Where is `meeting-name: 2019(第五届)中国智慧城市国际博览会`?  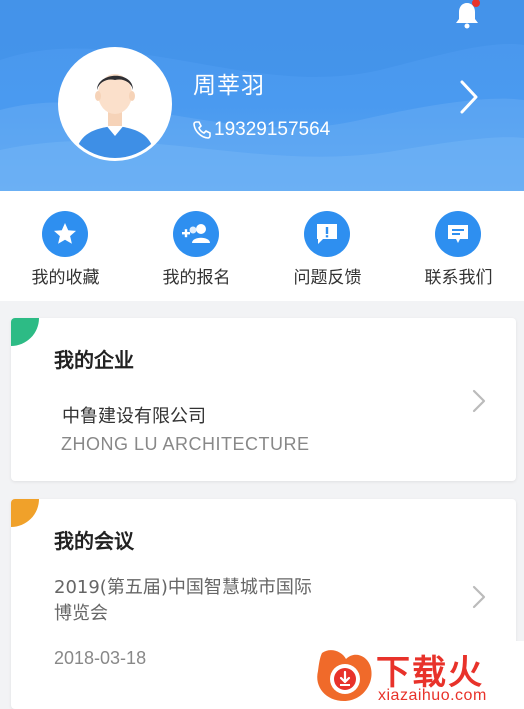
meeting-name: 2019(第五届)中国智慧城市国际博览会 is located at coordinates (183, 600).